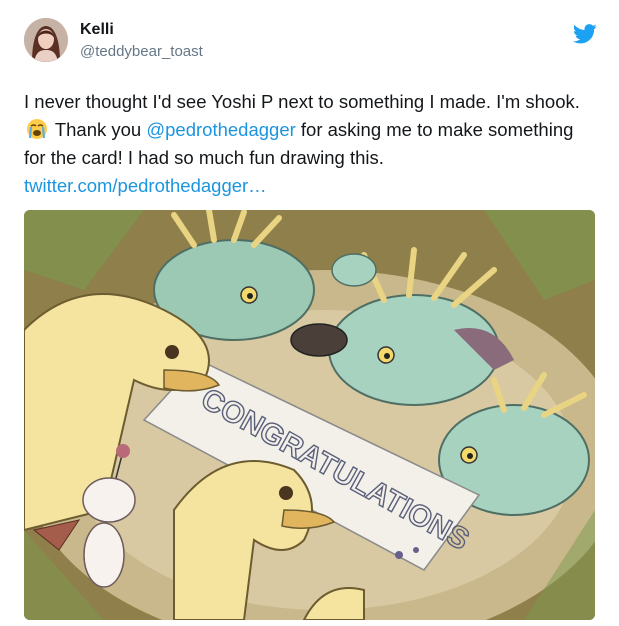 Image resolution: width=619 pixels, height=626 pixels. Describe the element at coordinates (97, 30) in the screenshot. I see `user-name: Kelli` at that location.